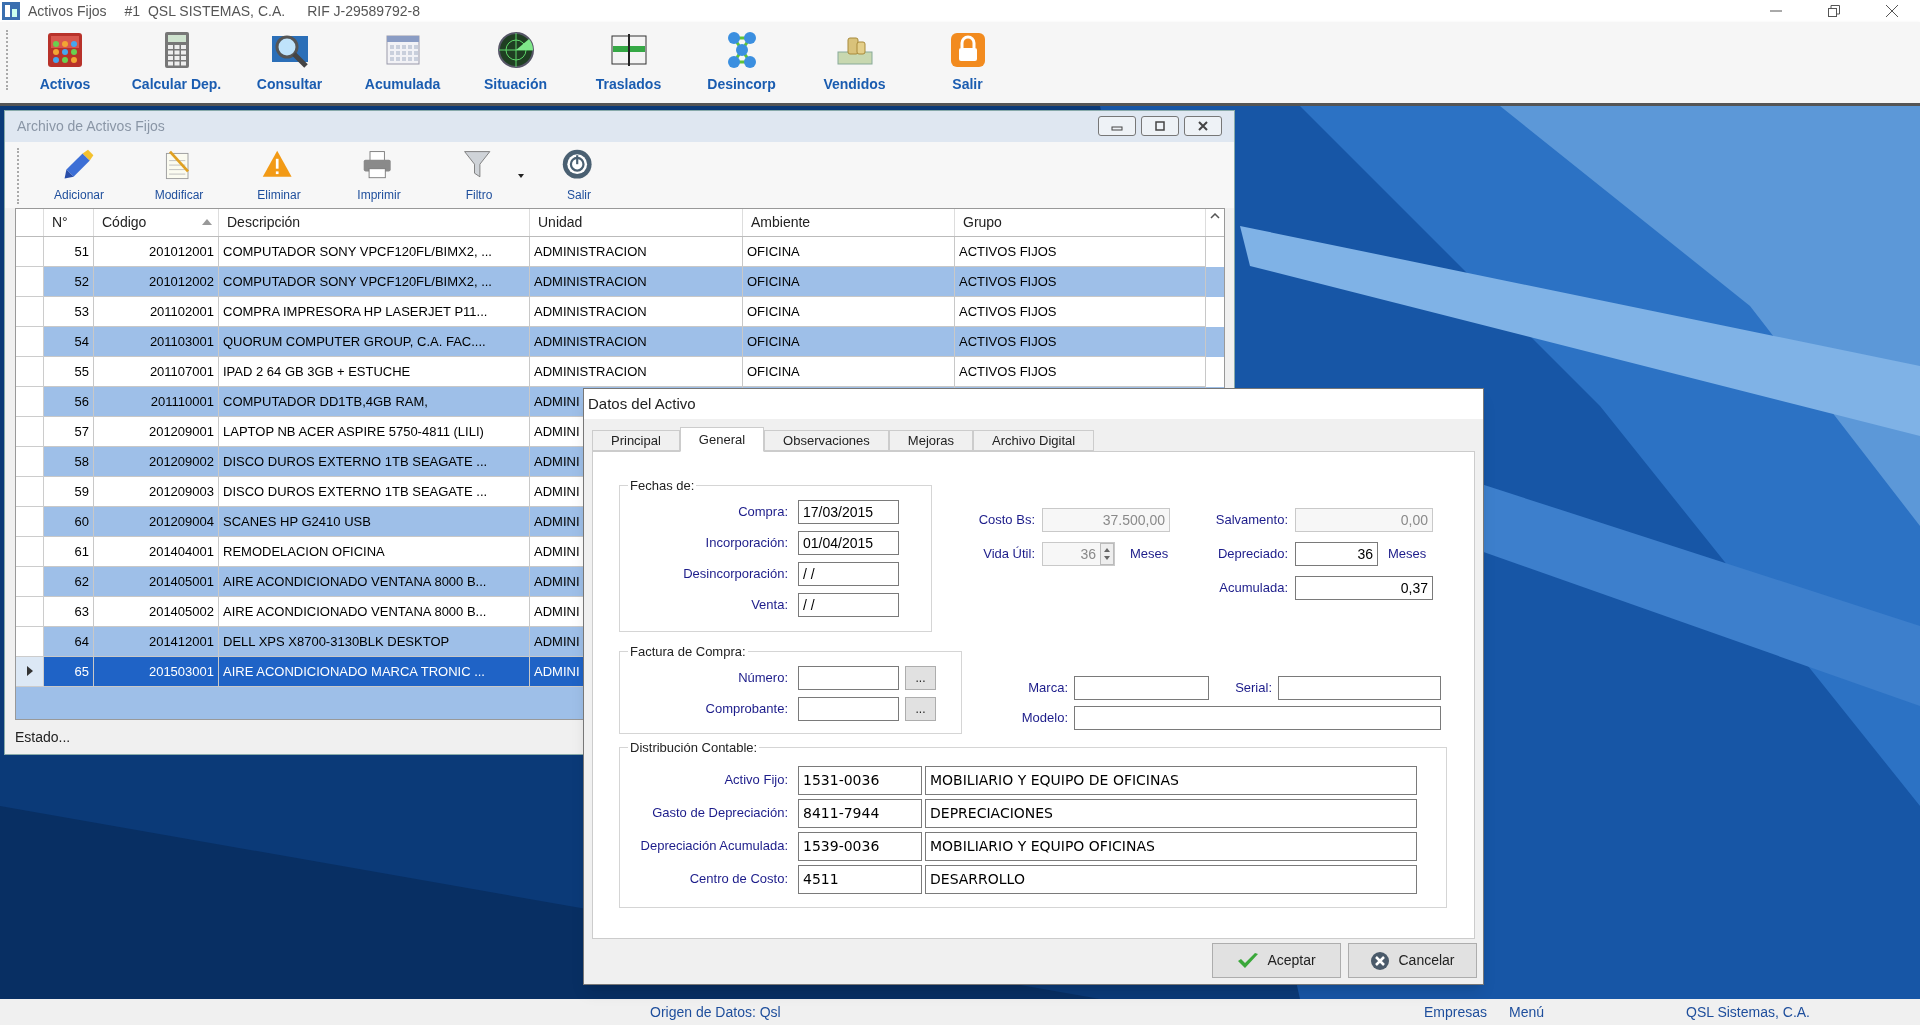  What do you see at coordinates (1892, 11) in the screenshot?
I see `close-icon` at bounding box center [1892, 11].